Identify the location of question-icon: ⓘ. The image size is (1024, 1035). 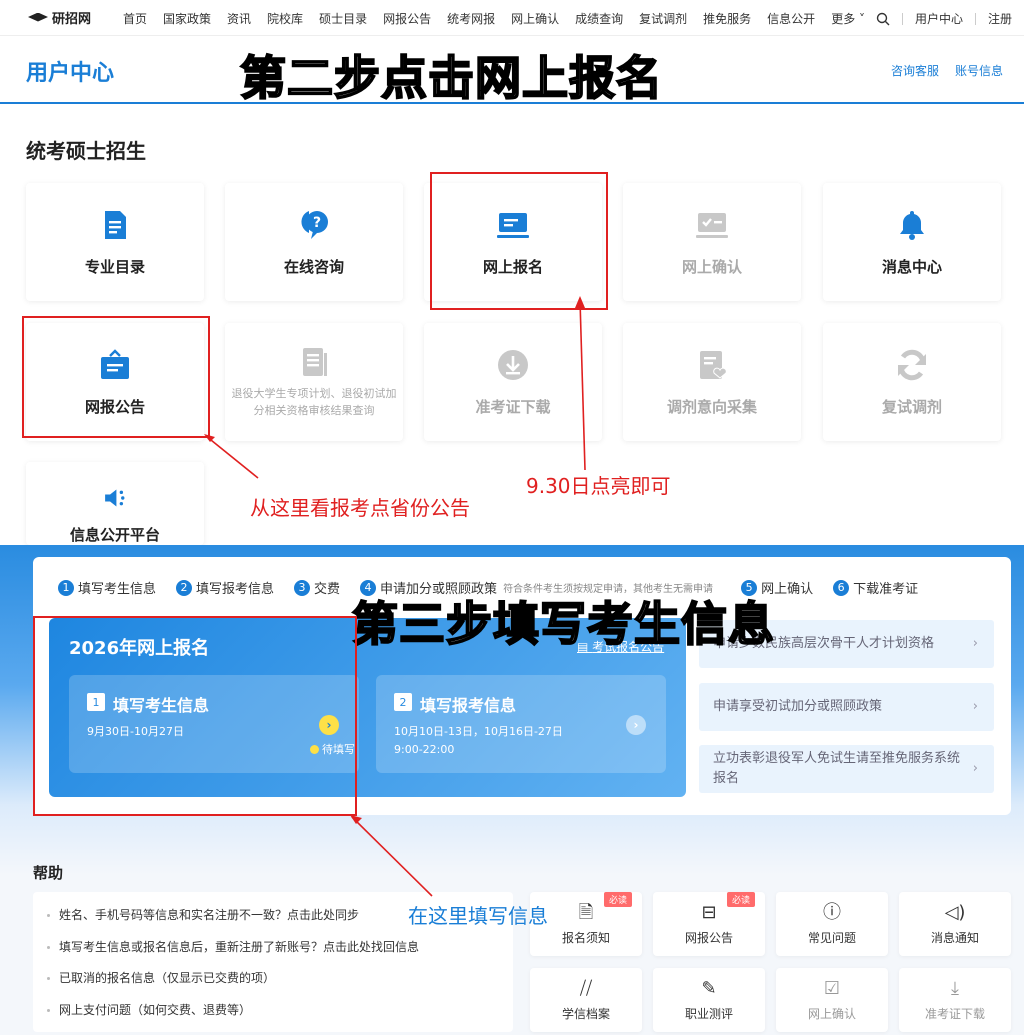
(832, 912).